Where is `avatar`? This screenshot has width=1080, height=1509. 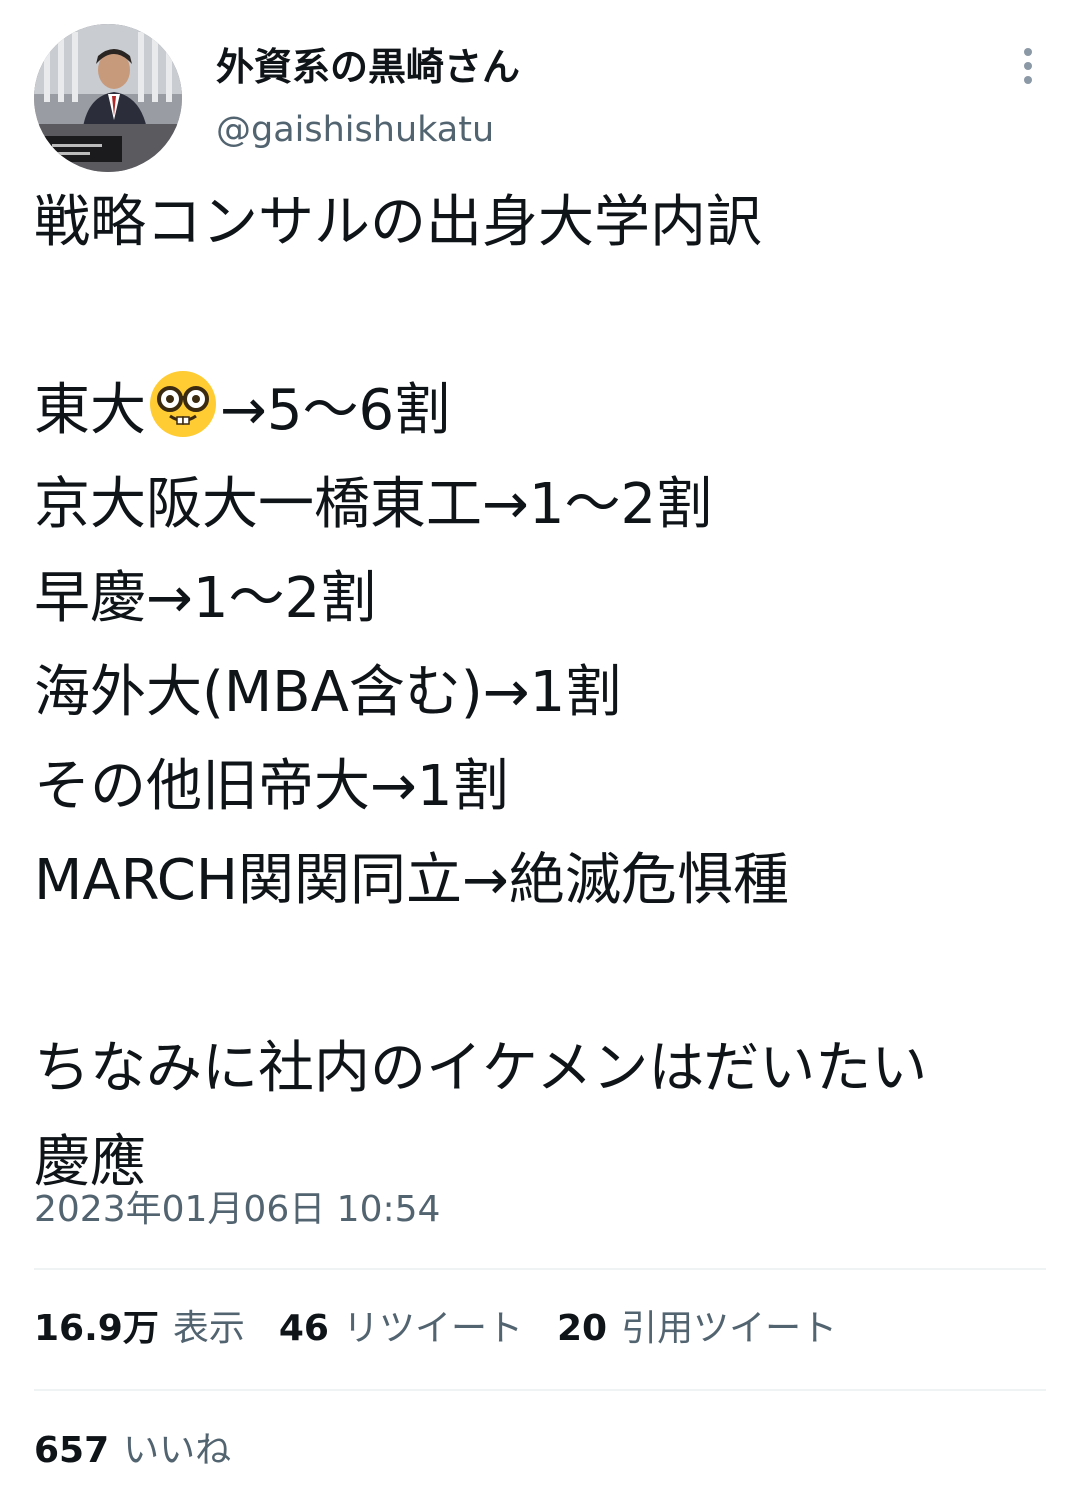 avatar is located at coordinates (108, 98).